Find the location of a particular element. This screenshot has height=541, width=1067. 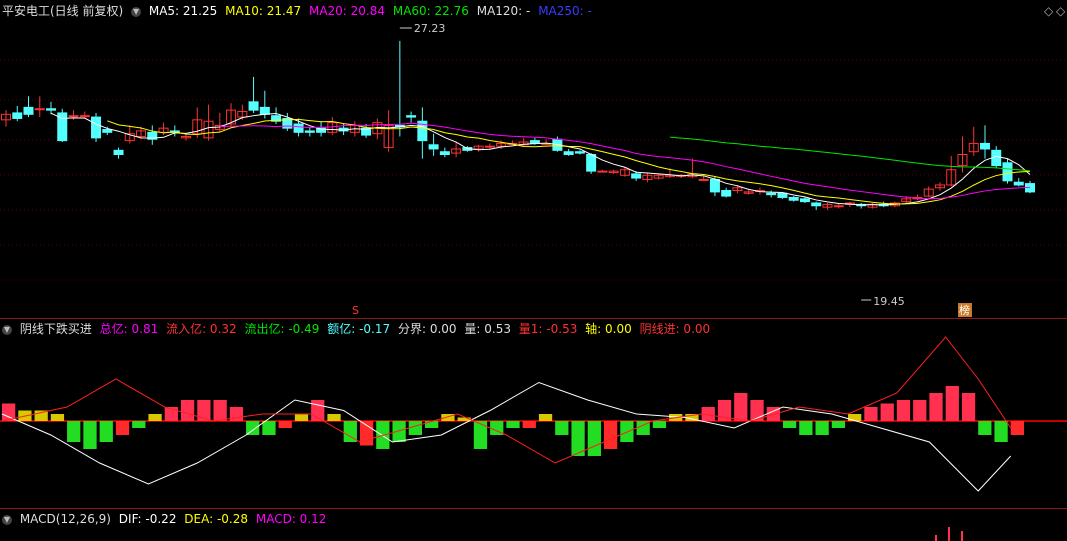

ma10-value: MA10: 21.47 is located at coordinates (263, 11).